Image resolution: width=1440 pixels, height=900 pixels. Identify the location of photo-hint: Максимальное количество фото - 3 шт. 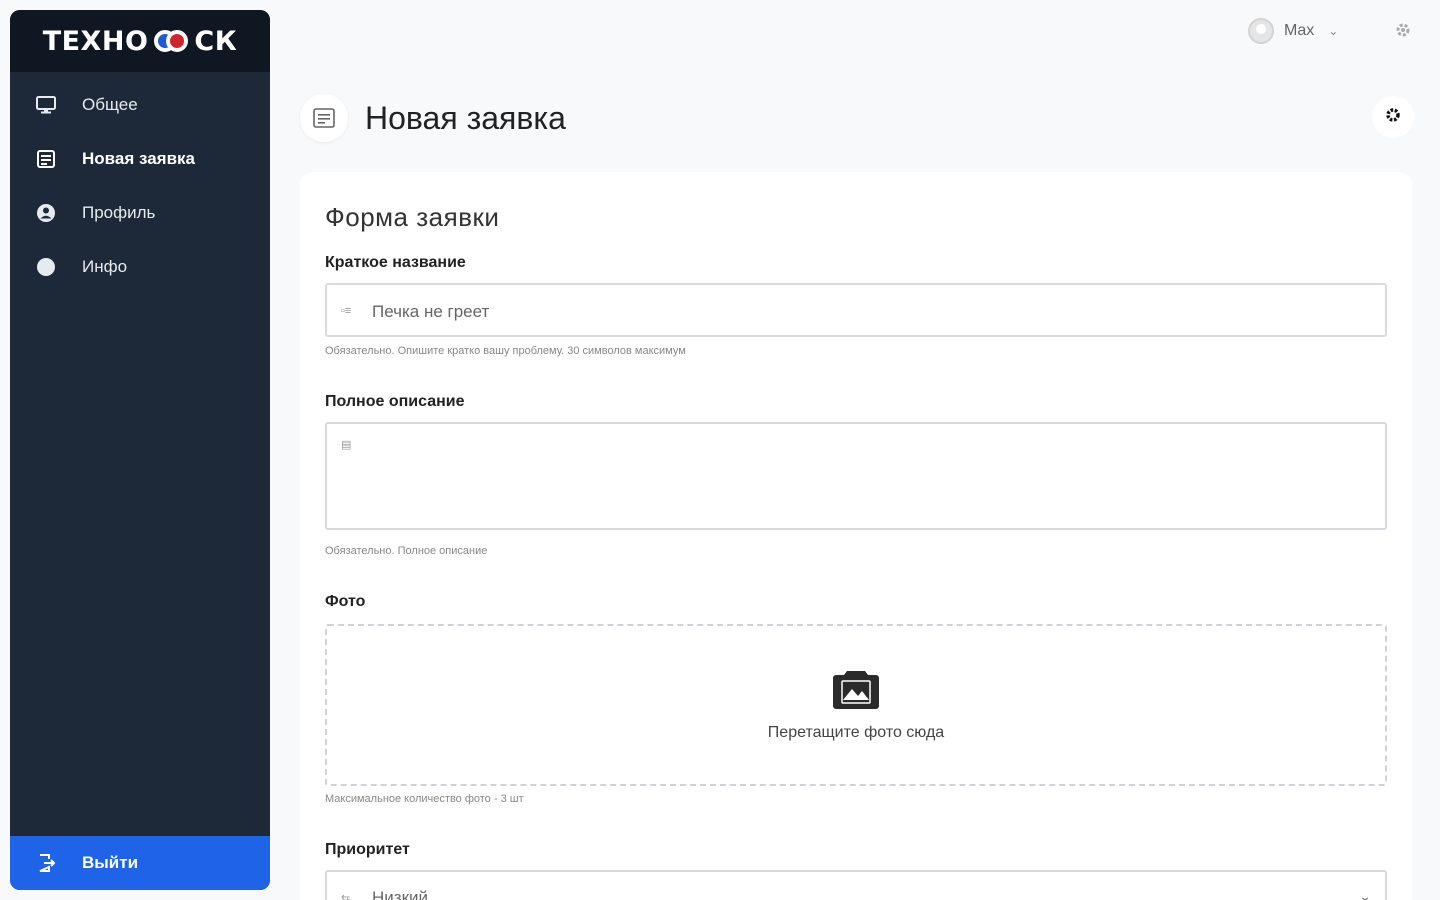
(424, 799).